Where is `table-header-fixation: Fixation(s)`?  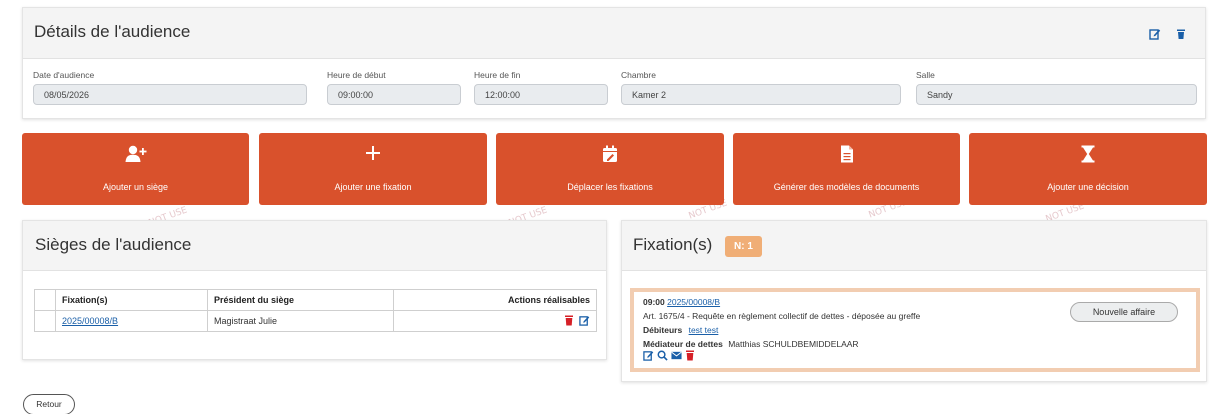
table-header-fixation: Fixation(s) is located at coordinates (131, 300).